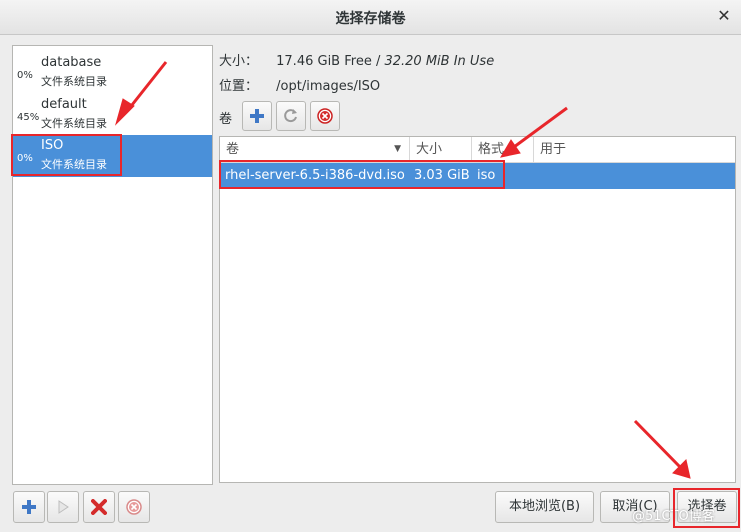  Describe the element at coordinates (658, 444) in the screenshot. I see `arrow-to-choose-button` at that location.